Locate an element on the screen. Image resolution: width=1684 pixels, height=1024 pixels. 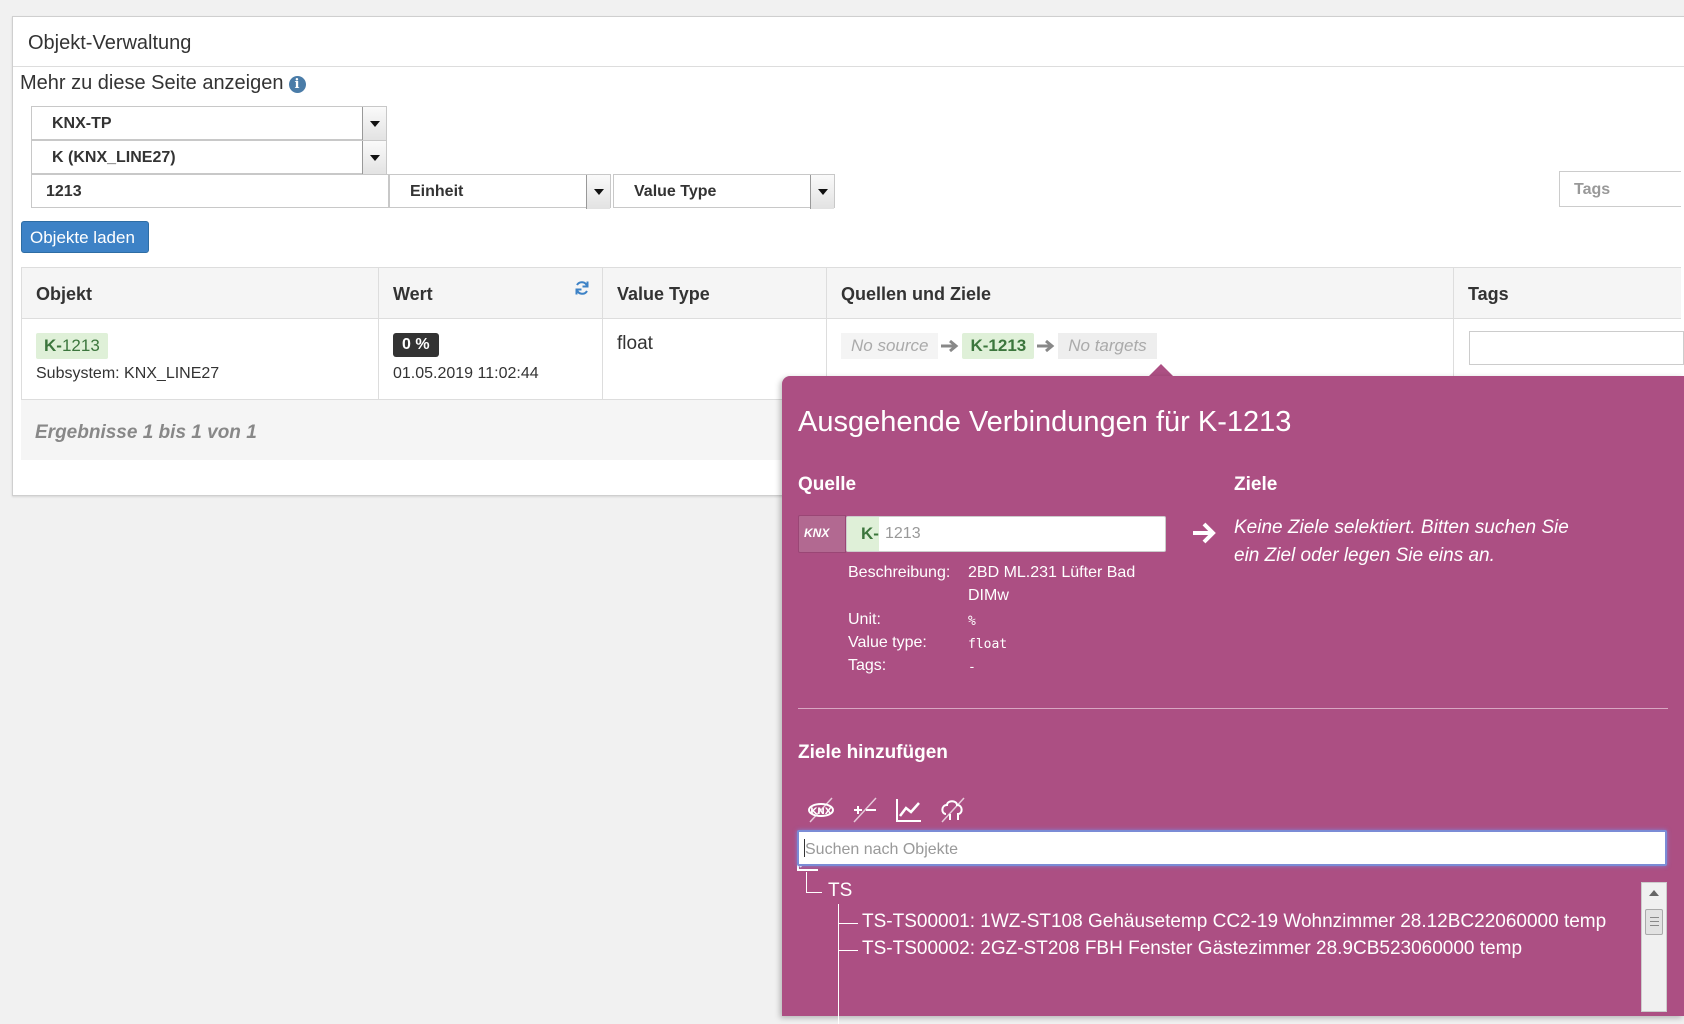
tree-group-label: TS is located at coordinates (840, 891).